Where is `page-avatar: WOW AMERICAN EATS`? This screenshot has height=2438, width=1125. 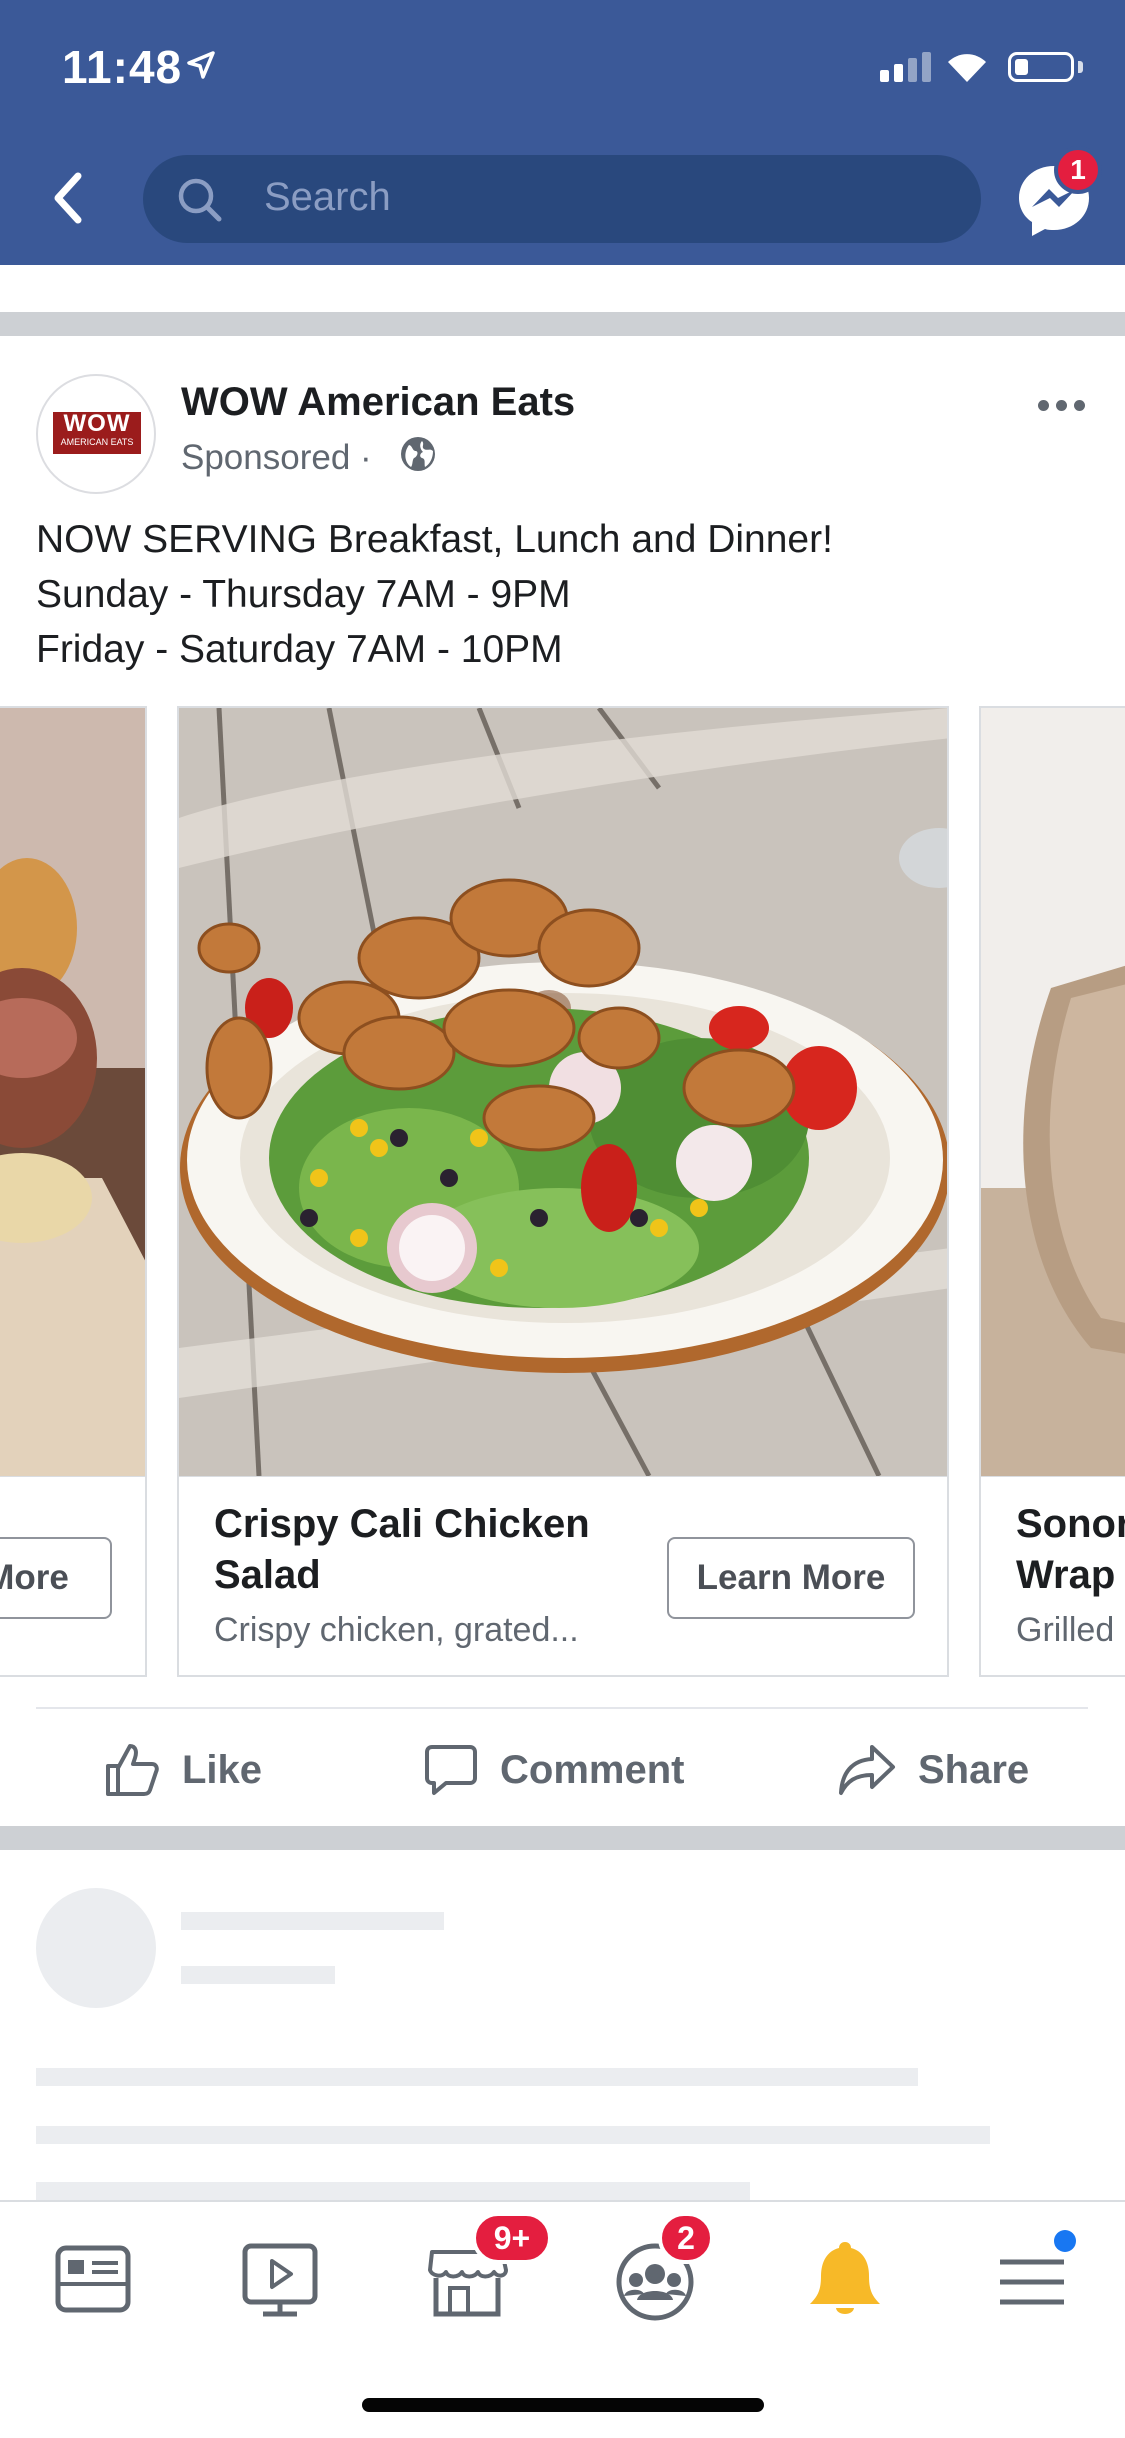 page-avatar: WOW AMERICAN EATS is located at coordinates (96, 434).